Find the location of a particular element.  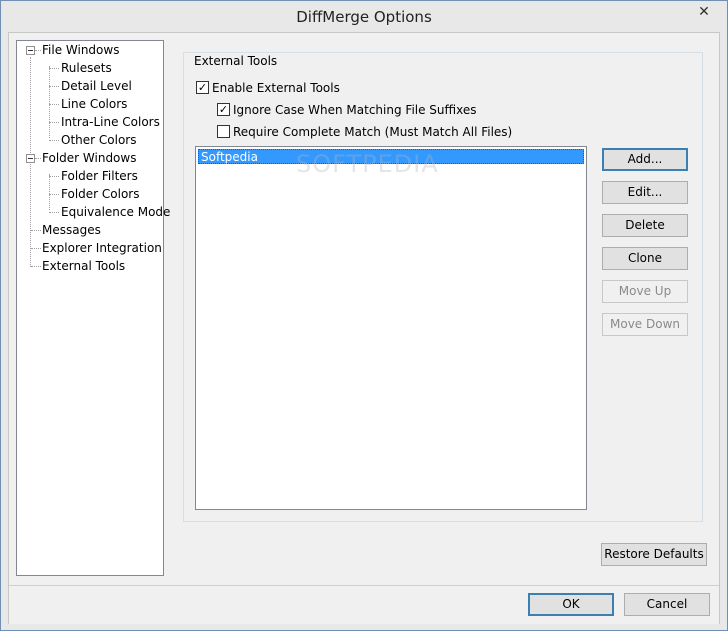

tree-item-messages: Messages is located at coordinates (71, 230).